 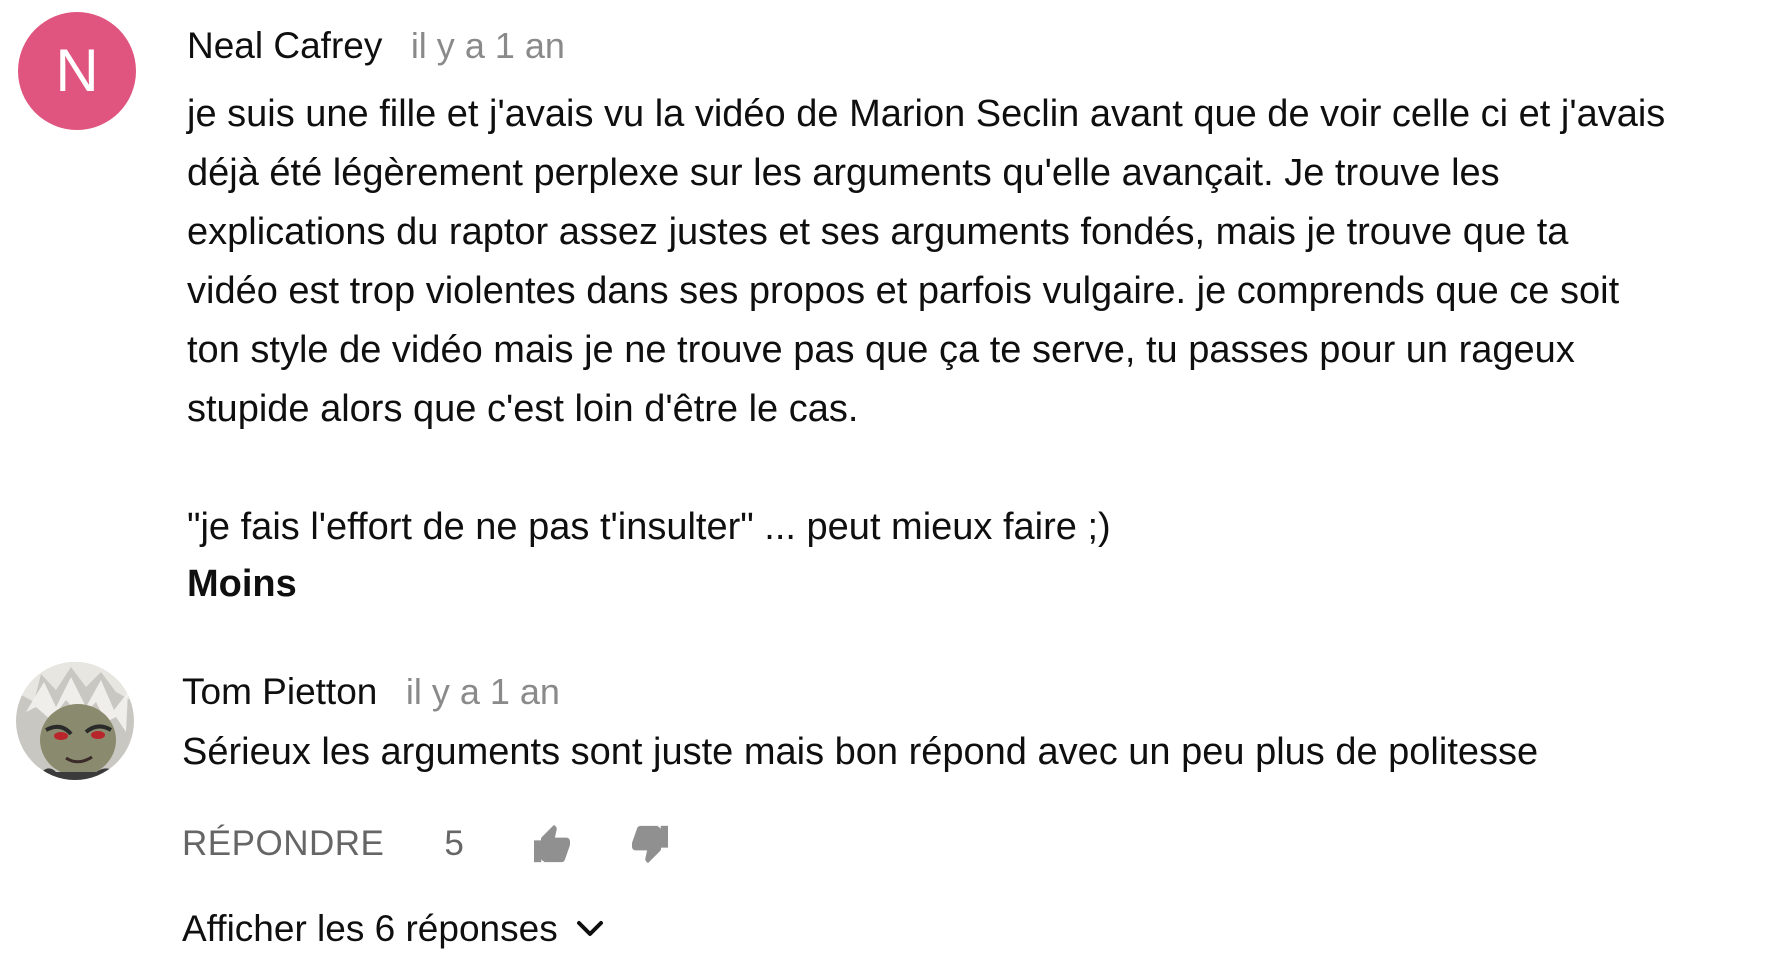 What do you see at coordinates (77, 71) in the screenshot?
I see `avatar: N` at bounding box center [77, 71].